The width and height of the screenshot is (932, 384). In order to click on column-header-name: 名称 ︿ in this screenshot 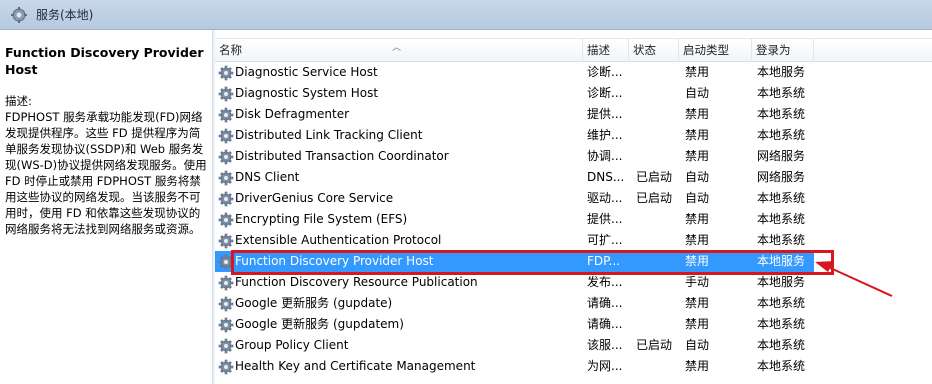, I will do `click(399, 50)`.